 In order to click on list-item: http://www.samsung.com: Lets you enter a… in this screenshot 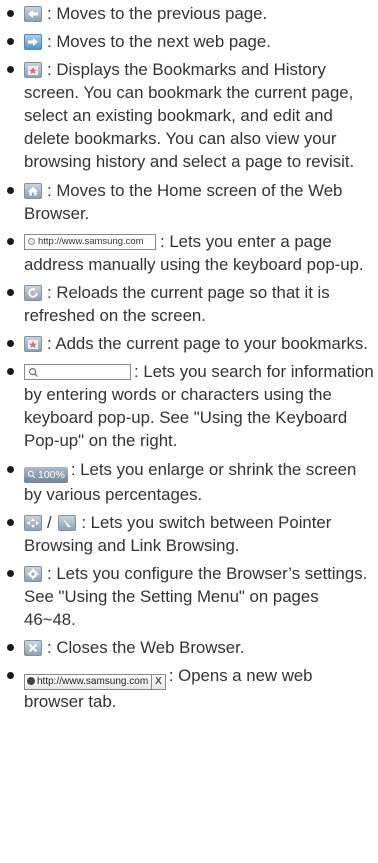, I will do `click(190, 253)`.